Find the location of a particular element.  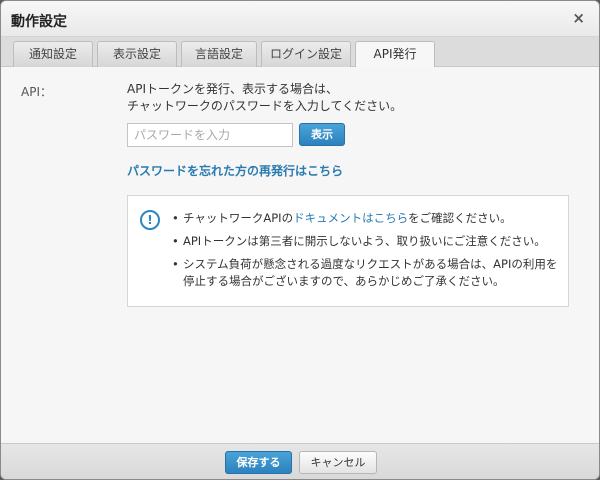

close-icon: × is located at coordinates (578, 18).